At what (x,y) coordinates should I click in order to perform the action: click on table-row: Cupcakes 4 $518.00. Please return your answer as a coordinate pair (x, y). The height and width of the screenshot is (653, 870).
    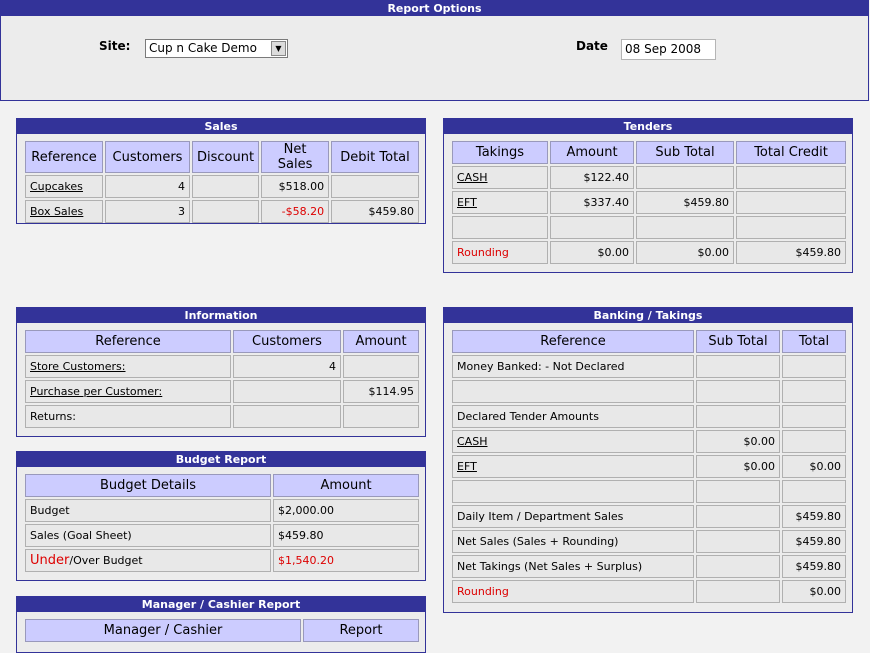
    Looking at the image, I should click on (222, 186).